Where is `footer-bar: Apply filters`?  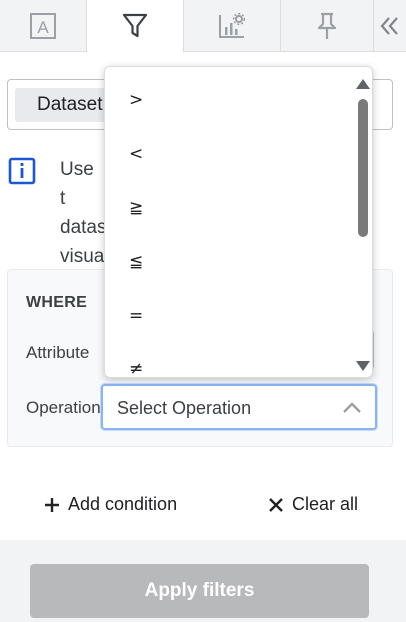
footer-bar: Apply filters is located at coordinates (203, 581).